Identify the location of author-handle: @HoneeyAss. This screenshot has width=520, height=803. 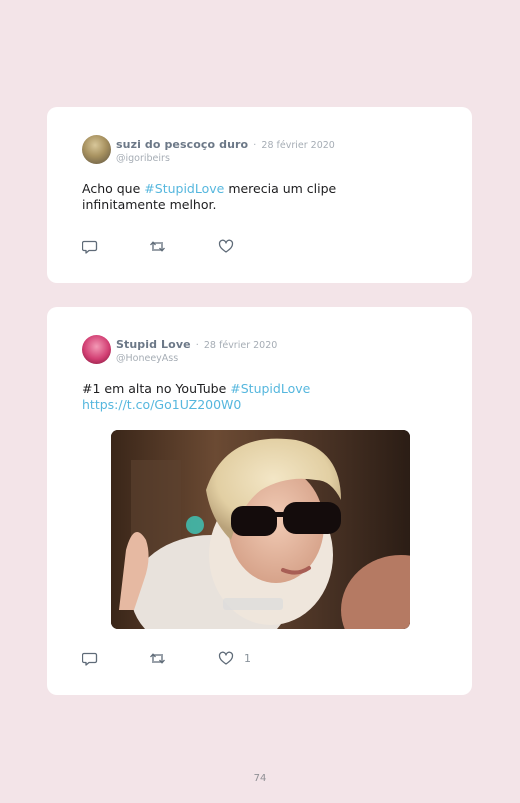
(196, 358).